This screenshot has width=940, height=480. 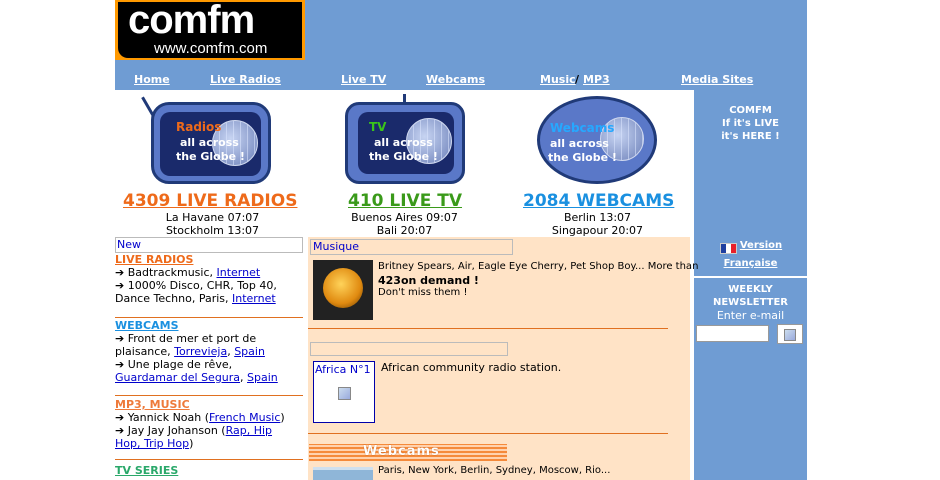 What do you see at coordinates (212, 230) in the screenshot?
I see `radios-city2: Stockholm 13:07` at bounding box center [212, 230].